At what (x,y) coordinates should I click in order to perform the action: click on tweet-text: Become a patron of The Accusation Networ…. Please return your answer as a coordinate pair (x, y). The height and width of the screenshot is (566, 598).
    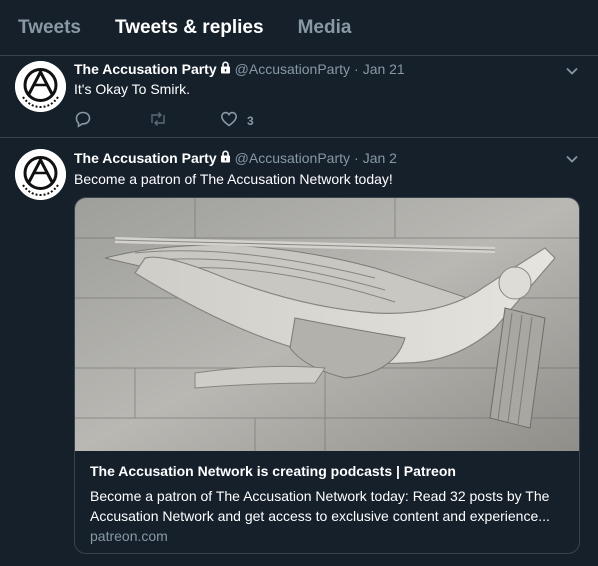
    Looking at the image, I should click on (233, 179).